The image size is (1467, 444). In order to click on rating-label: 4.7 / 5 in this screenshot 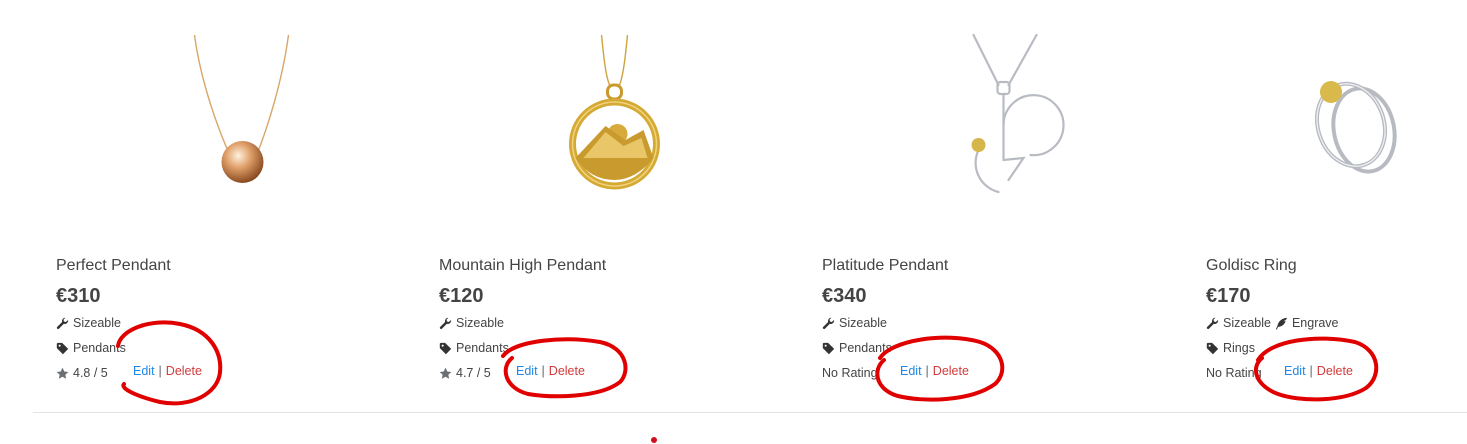, I will do `click(473, 373)`.